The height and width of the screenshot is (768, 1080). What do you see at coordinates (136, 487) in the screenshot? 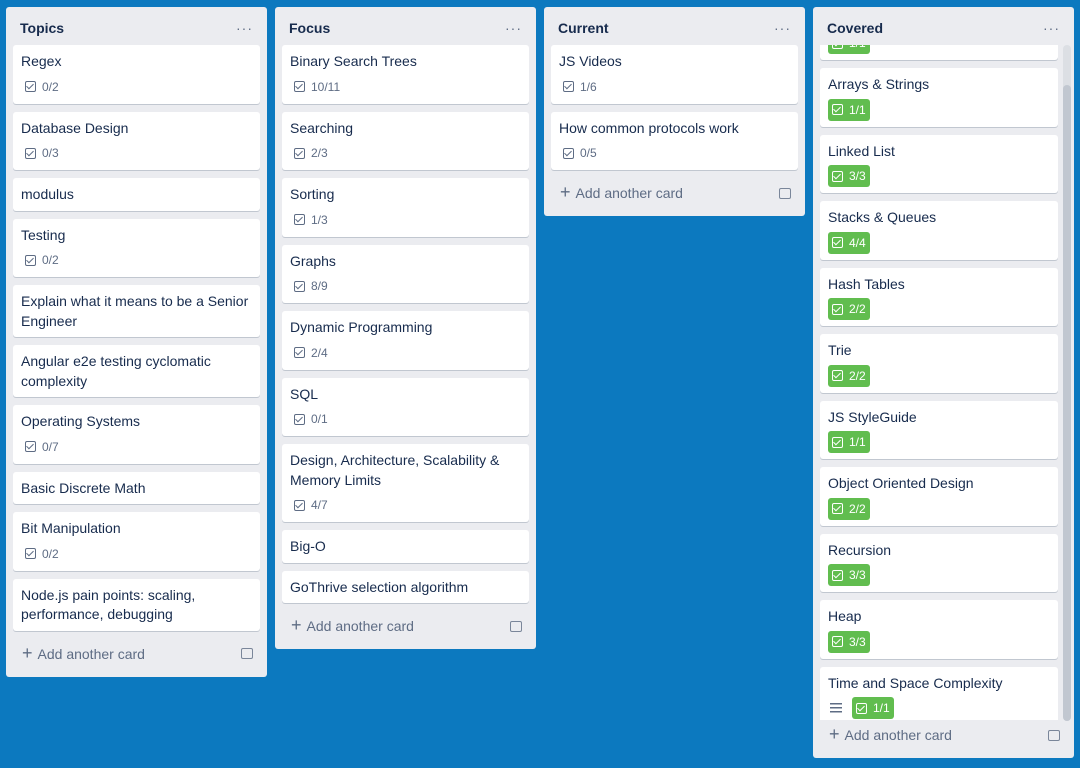
I see `card: Basic Discrete Math` at bounding box center [136, 487].